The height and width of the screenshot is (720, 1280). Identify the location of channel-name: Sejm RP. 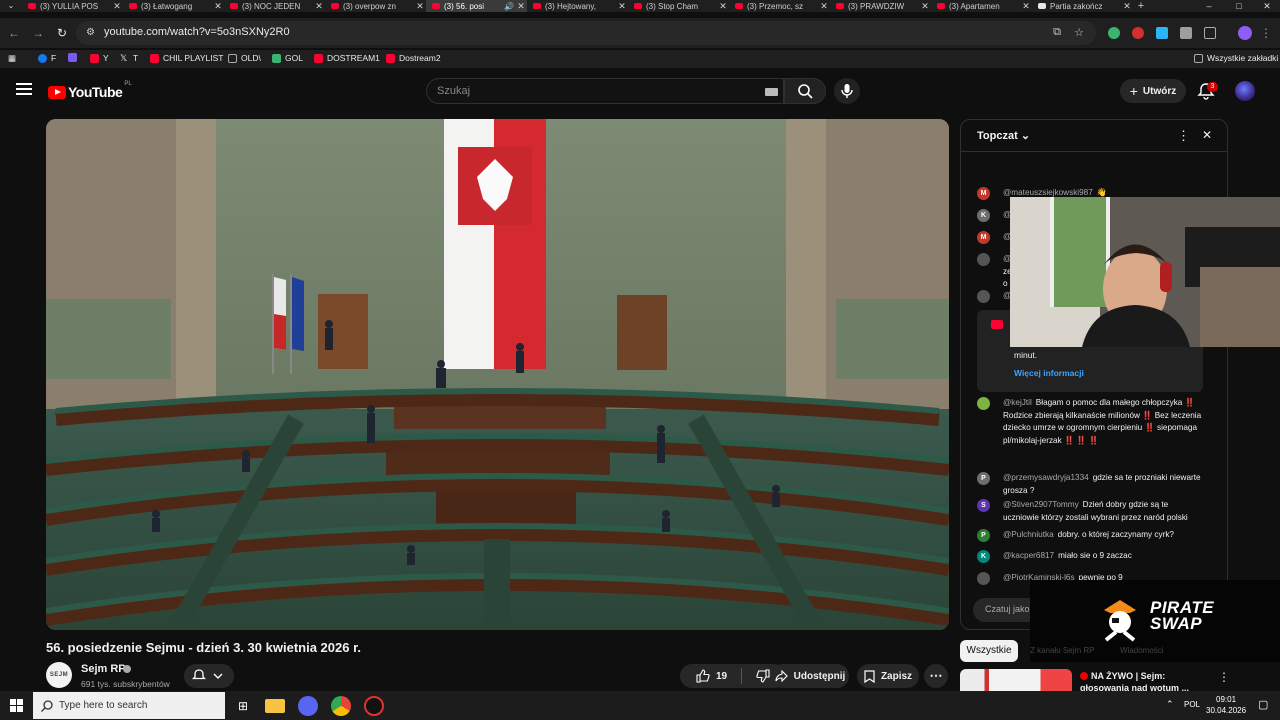
(103, 669).